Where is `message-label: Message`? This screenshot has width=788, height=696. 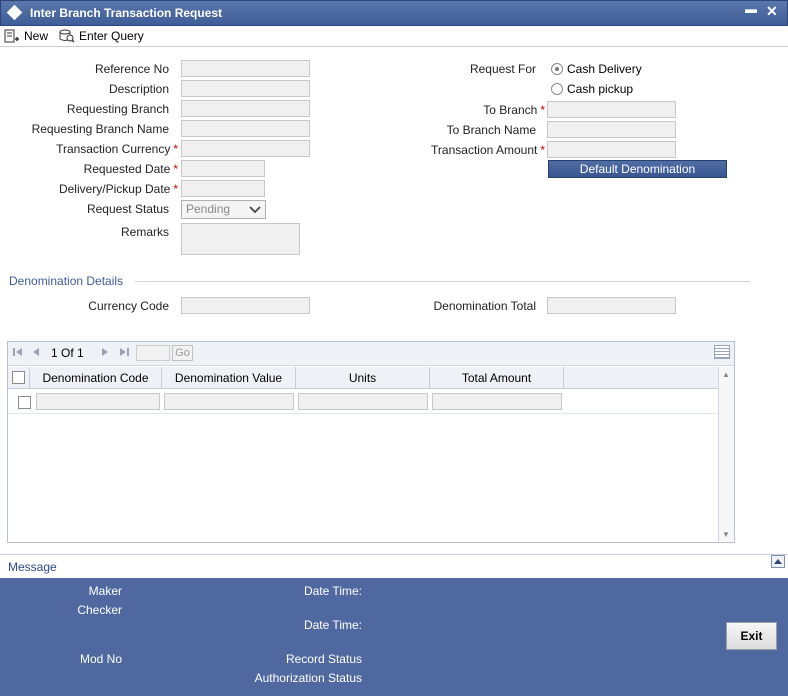
message-label: Message is located at coordinates (32, 567).